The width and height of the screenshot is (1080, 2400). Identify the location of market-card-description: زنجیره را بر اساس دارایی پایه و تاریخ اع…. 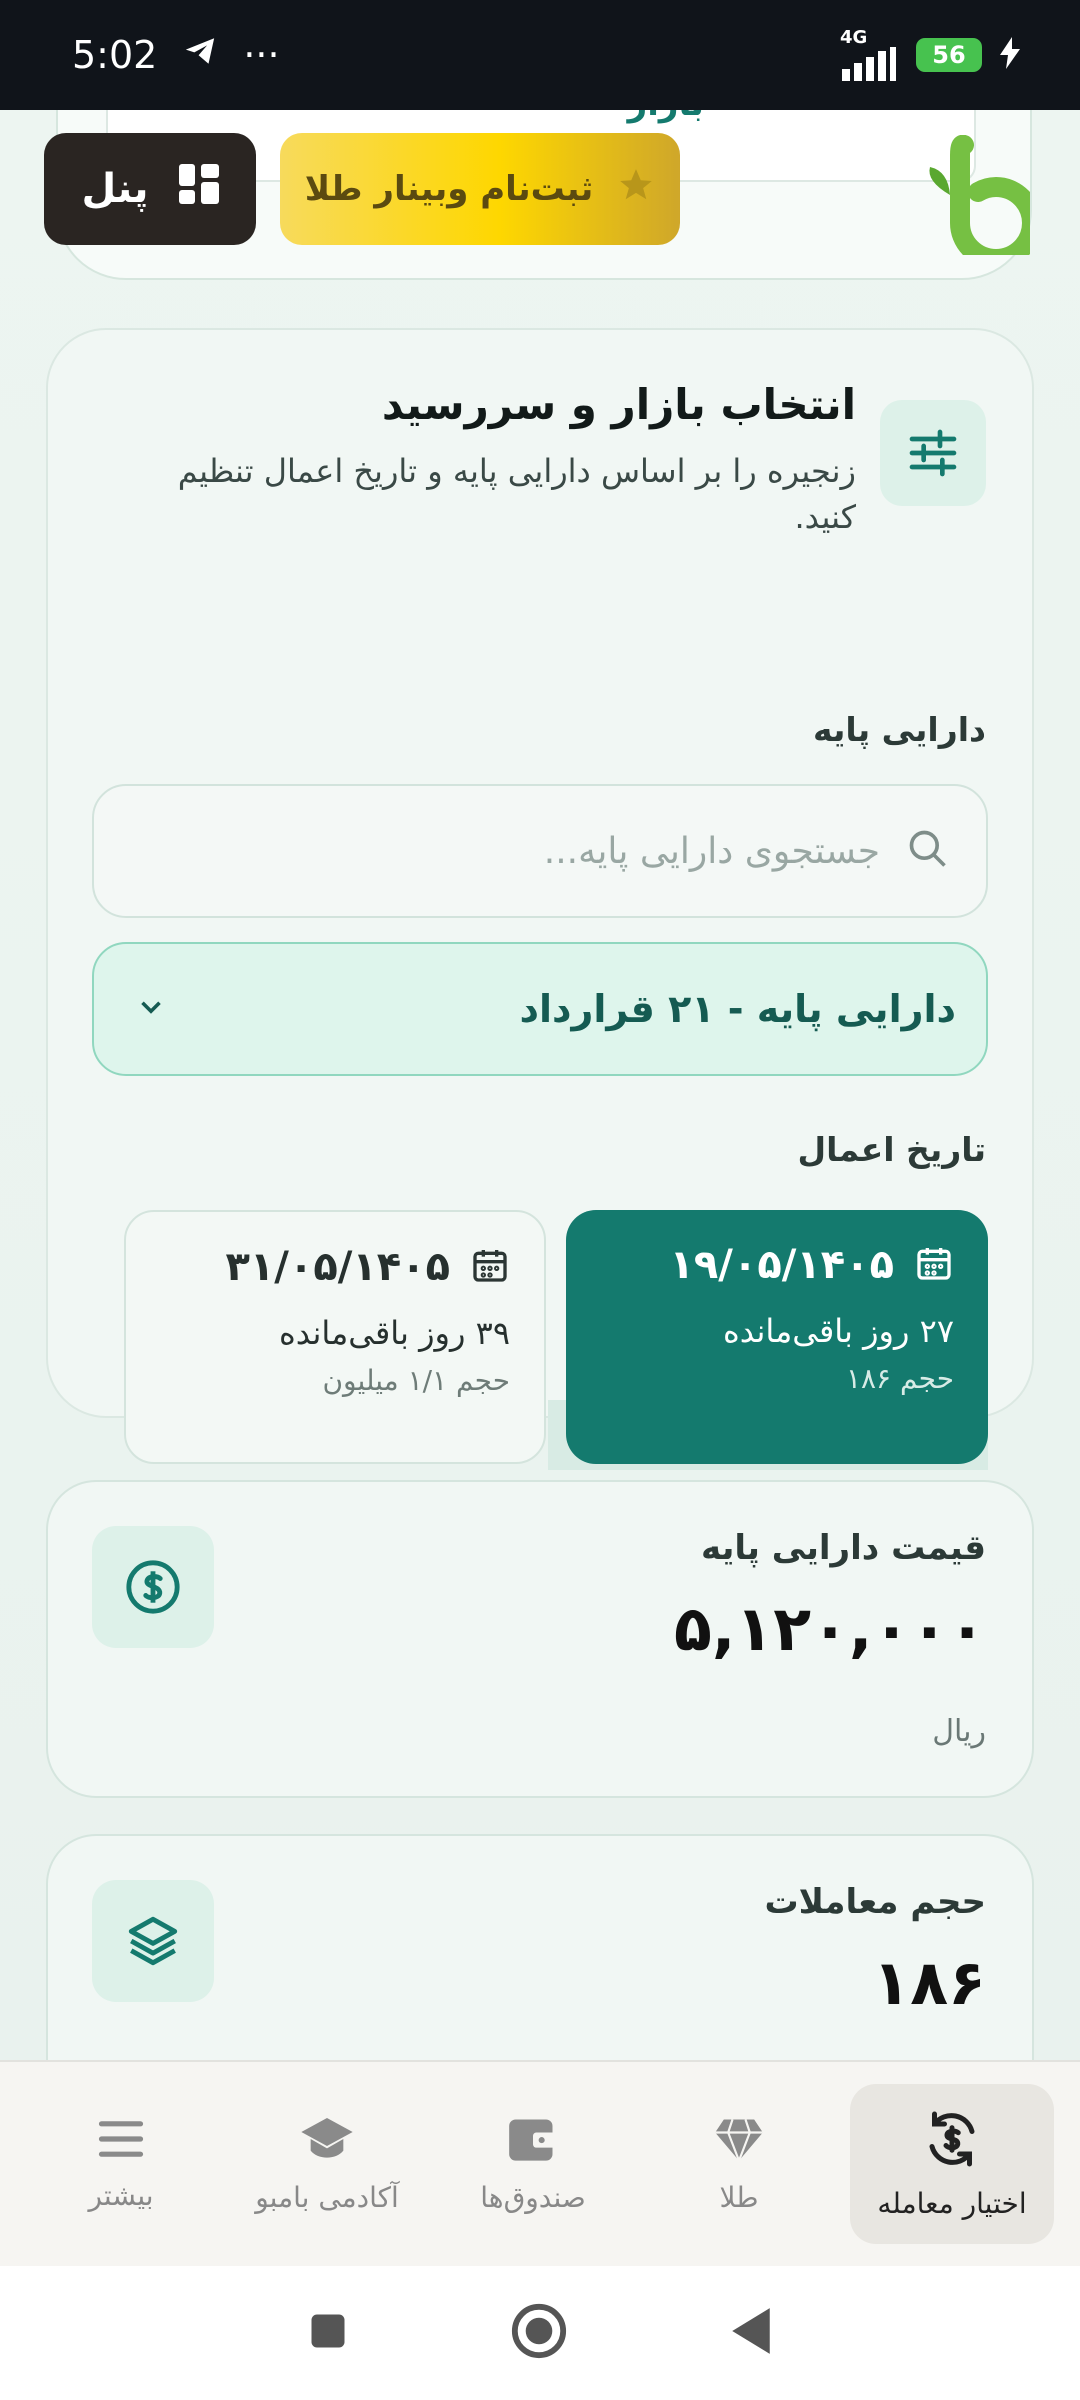
(516, 494).